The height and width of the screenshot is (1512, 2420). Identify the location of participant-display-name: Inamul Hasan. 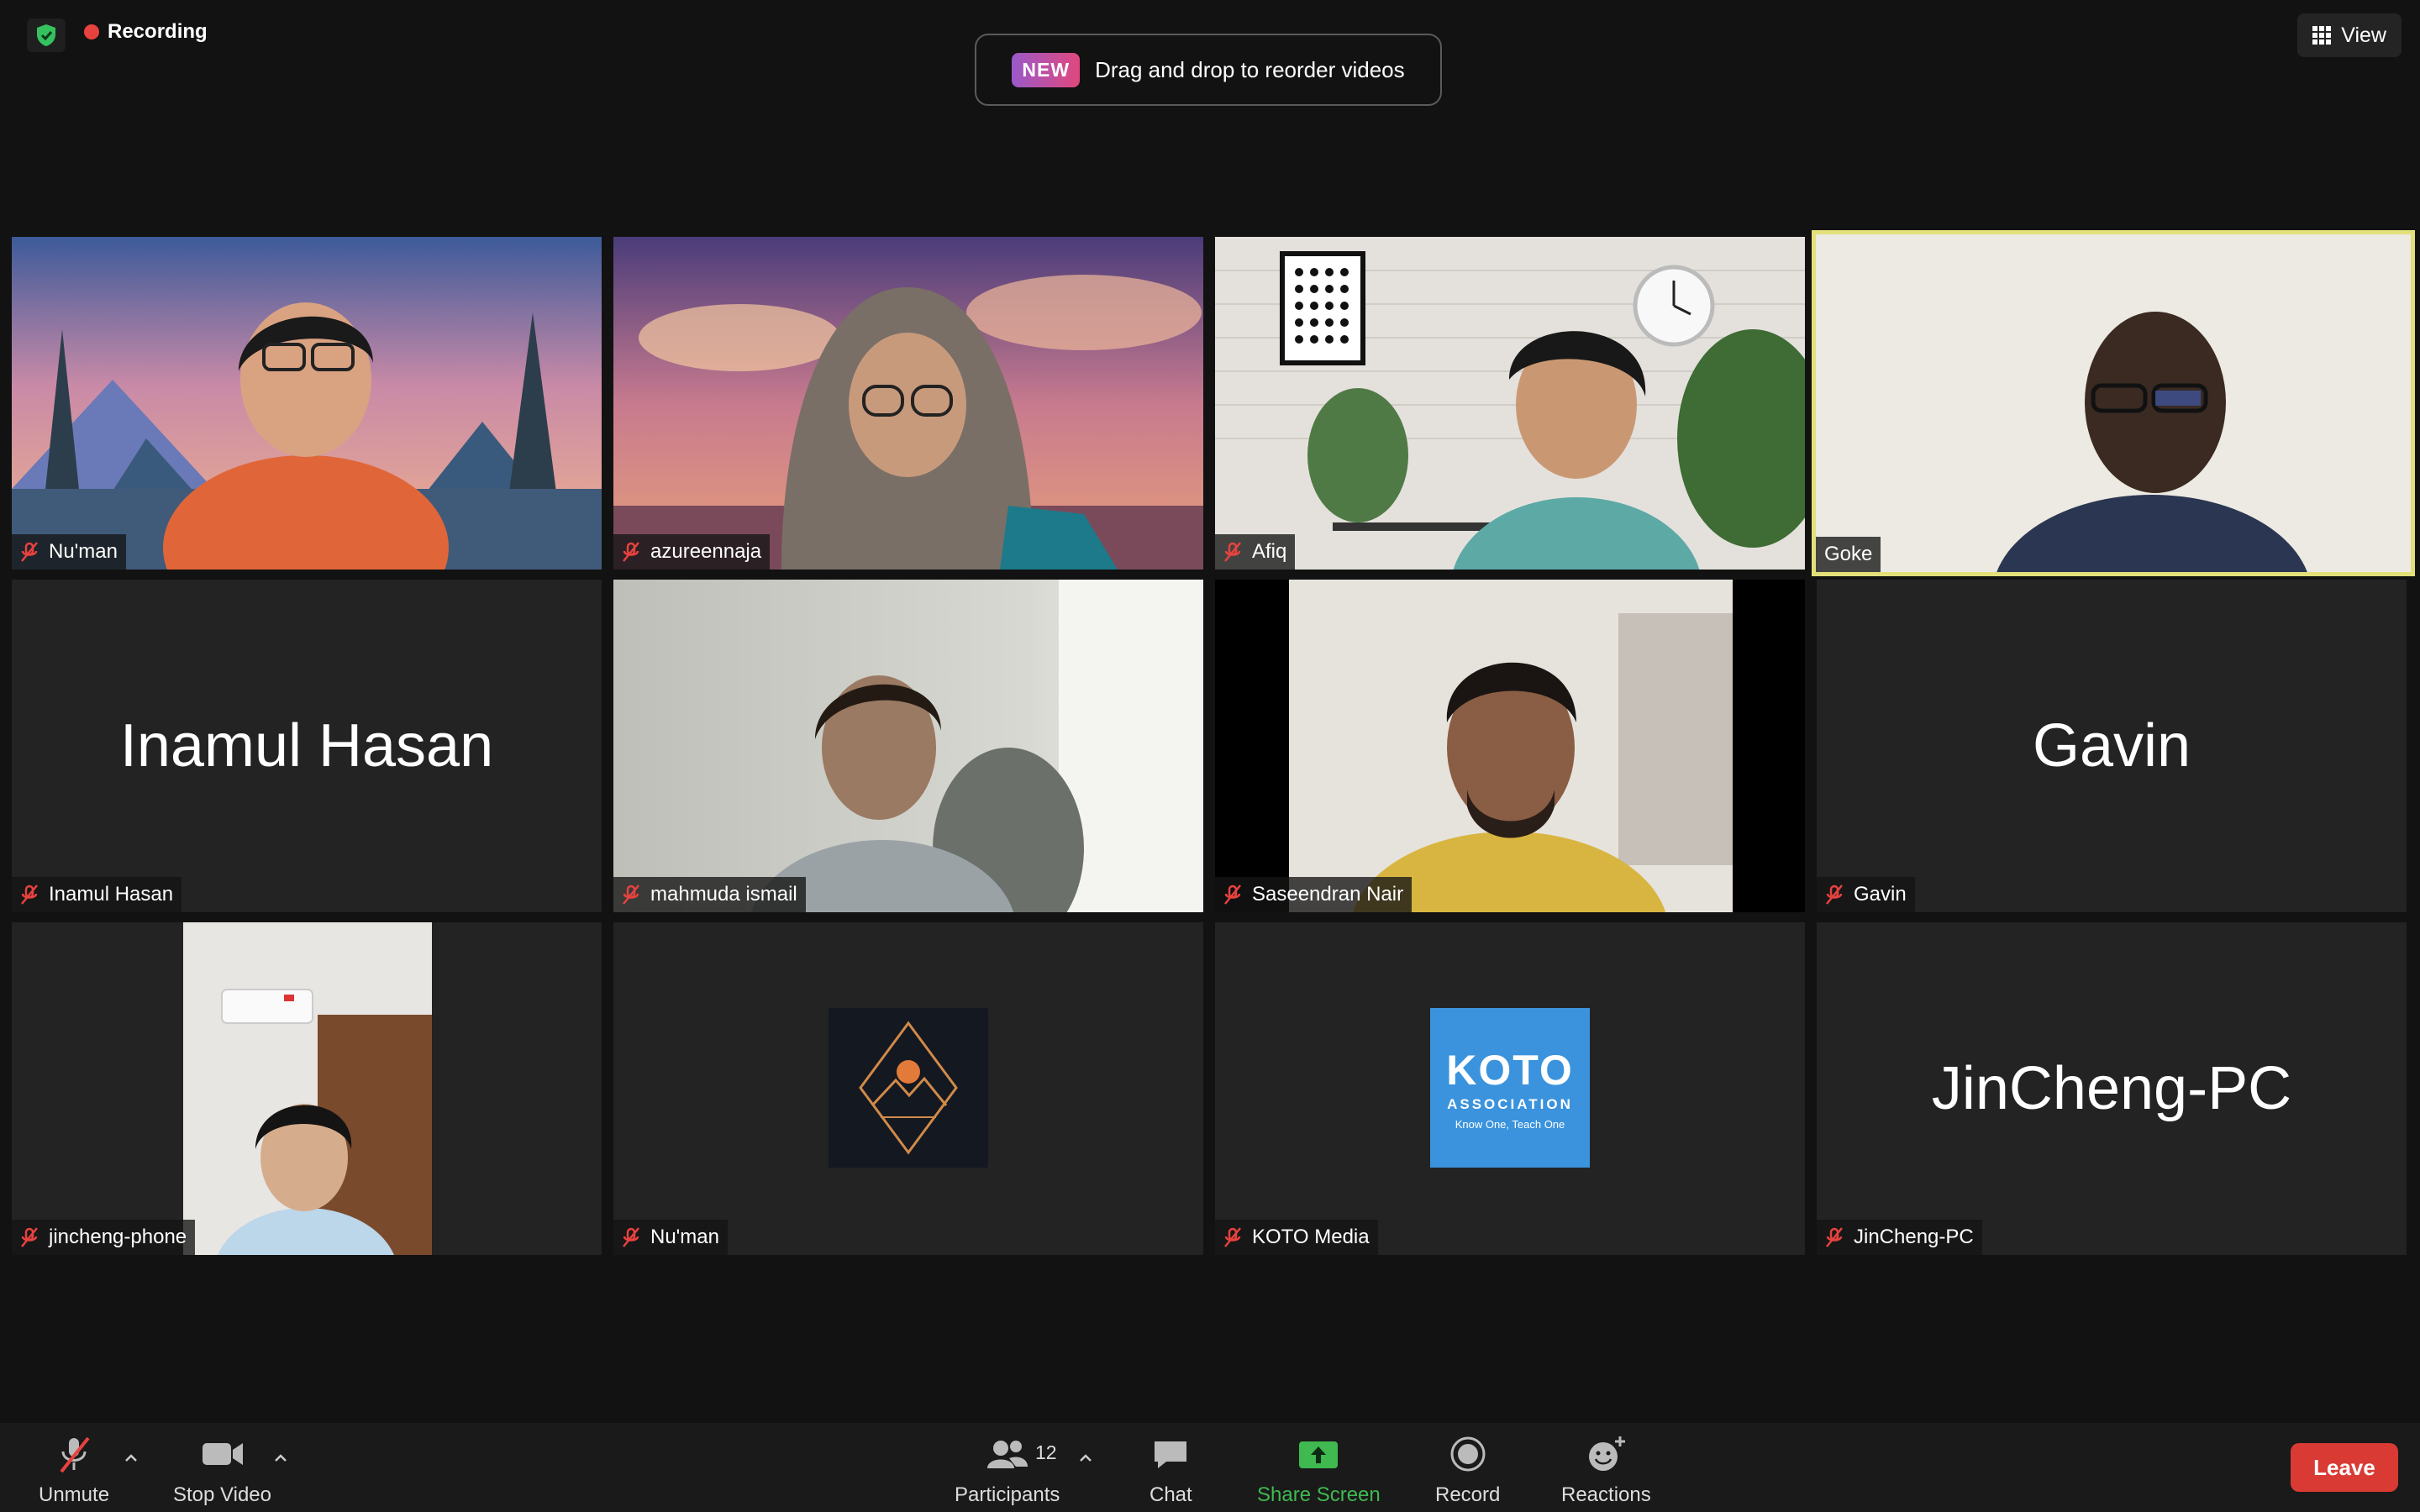
(306, 746).